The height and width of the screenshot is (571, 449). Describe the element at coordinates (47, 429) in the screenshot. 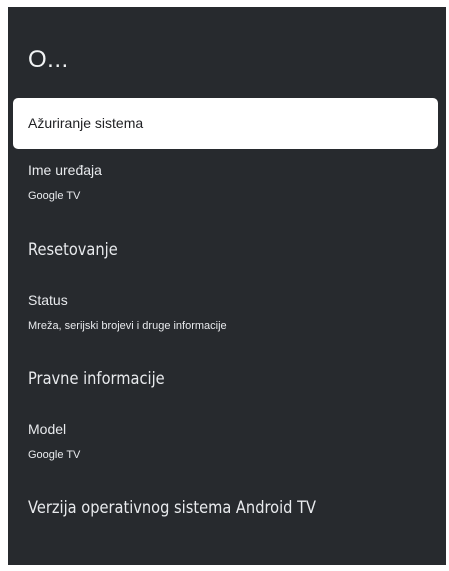

I see `menu-item-label: Model` at that location.